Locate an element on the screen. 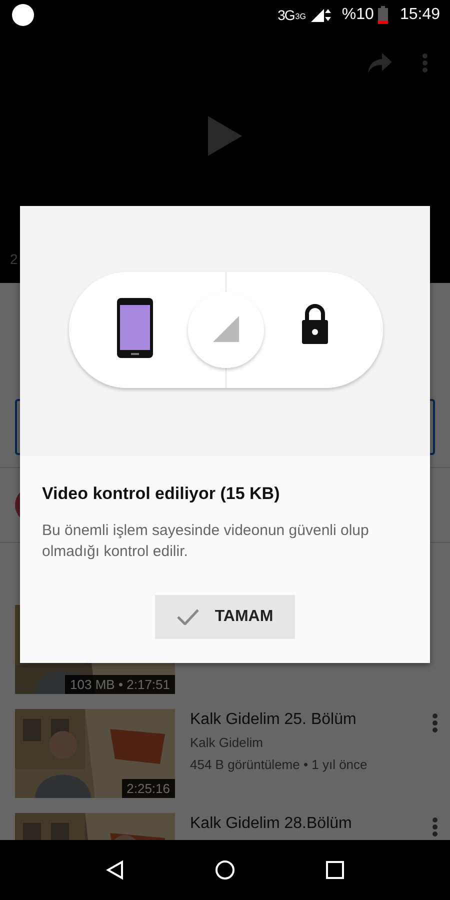  video-stats: 454 B görüntüleme • 1 yıl önce is located at coordinates (279, 765).